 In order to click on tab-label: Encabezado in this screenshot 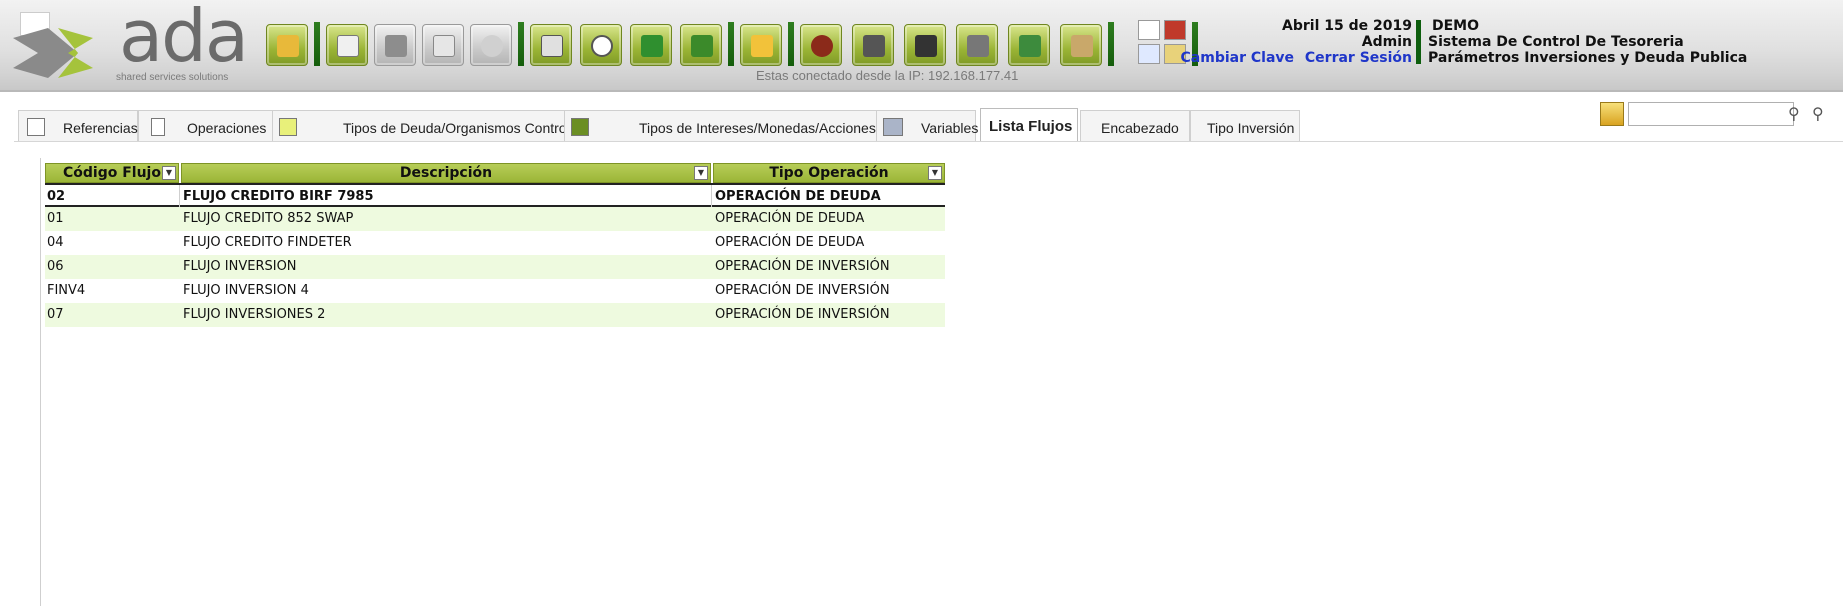, I will do `click(1140, 128)`.